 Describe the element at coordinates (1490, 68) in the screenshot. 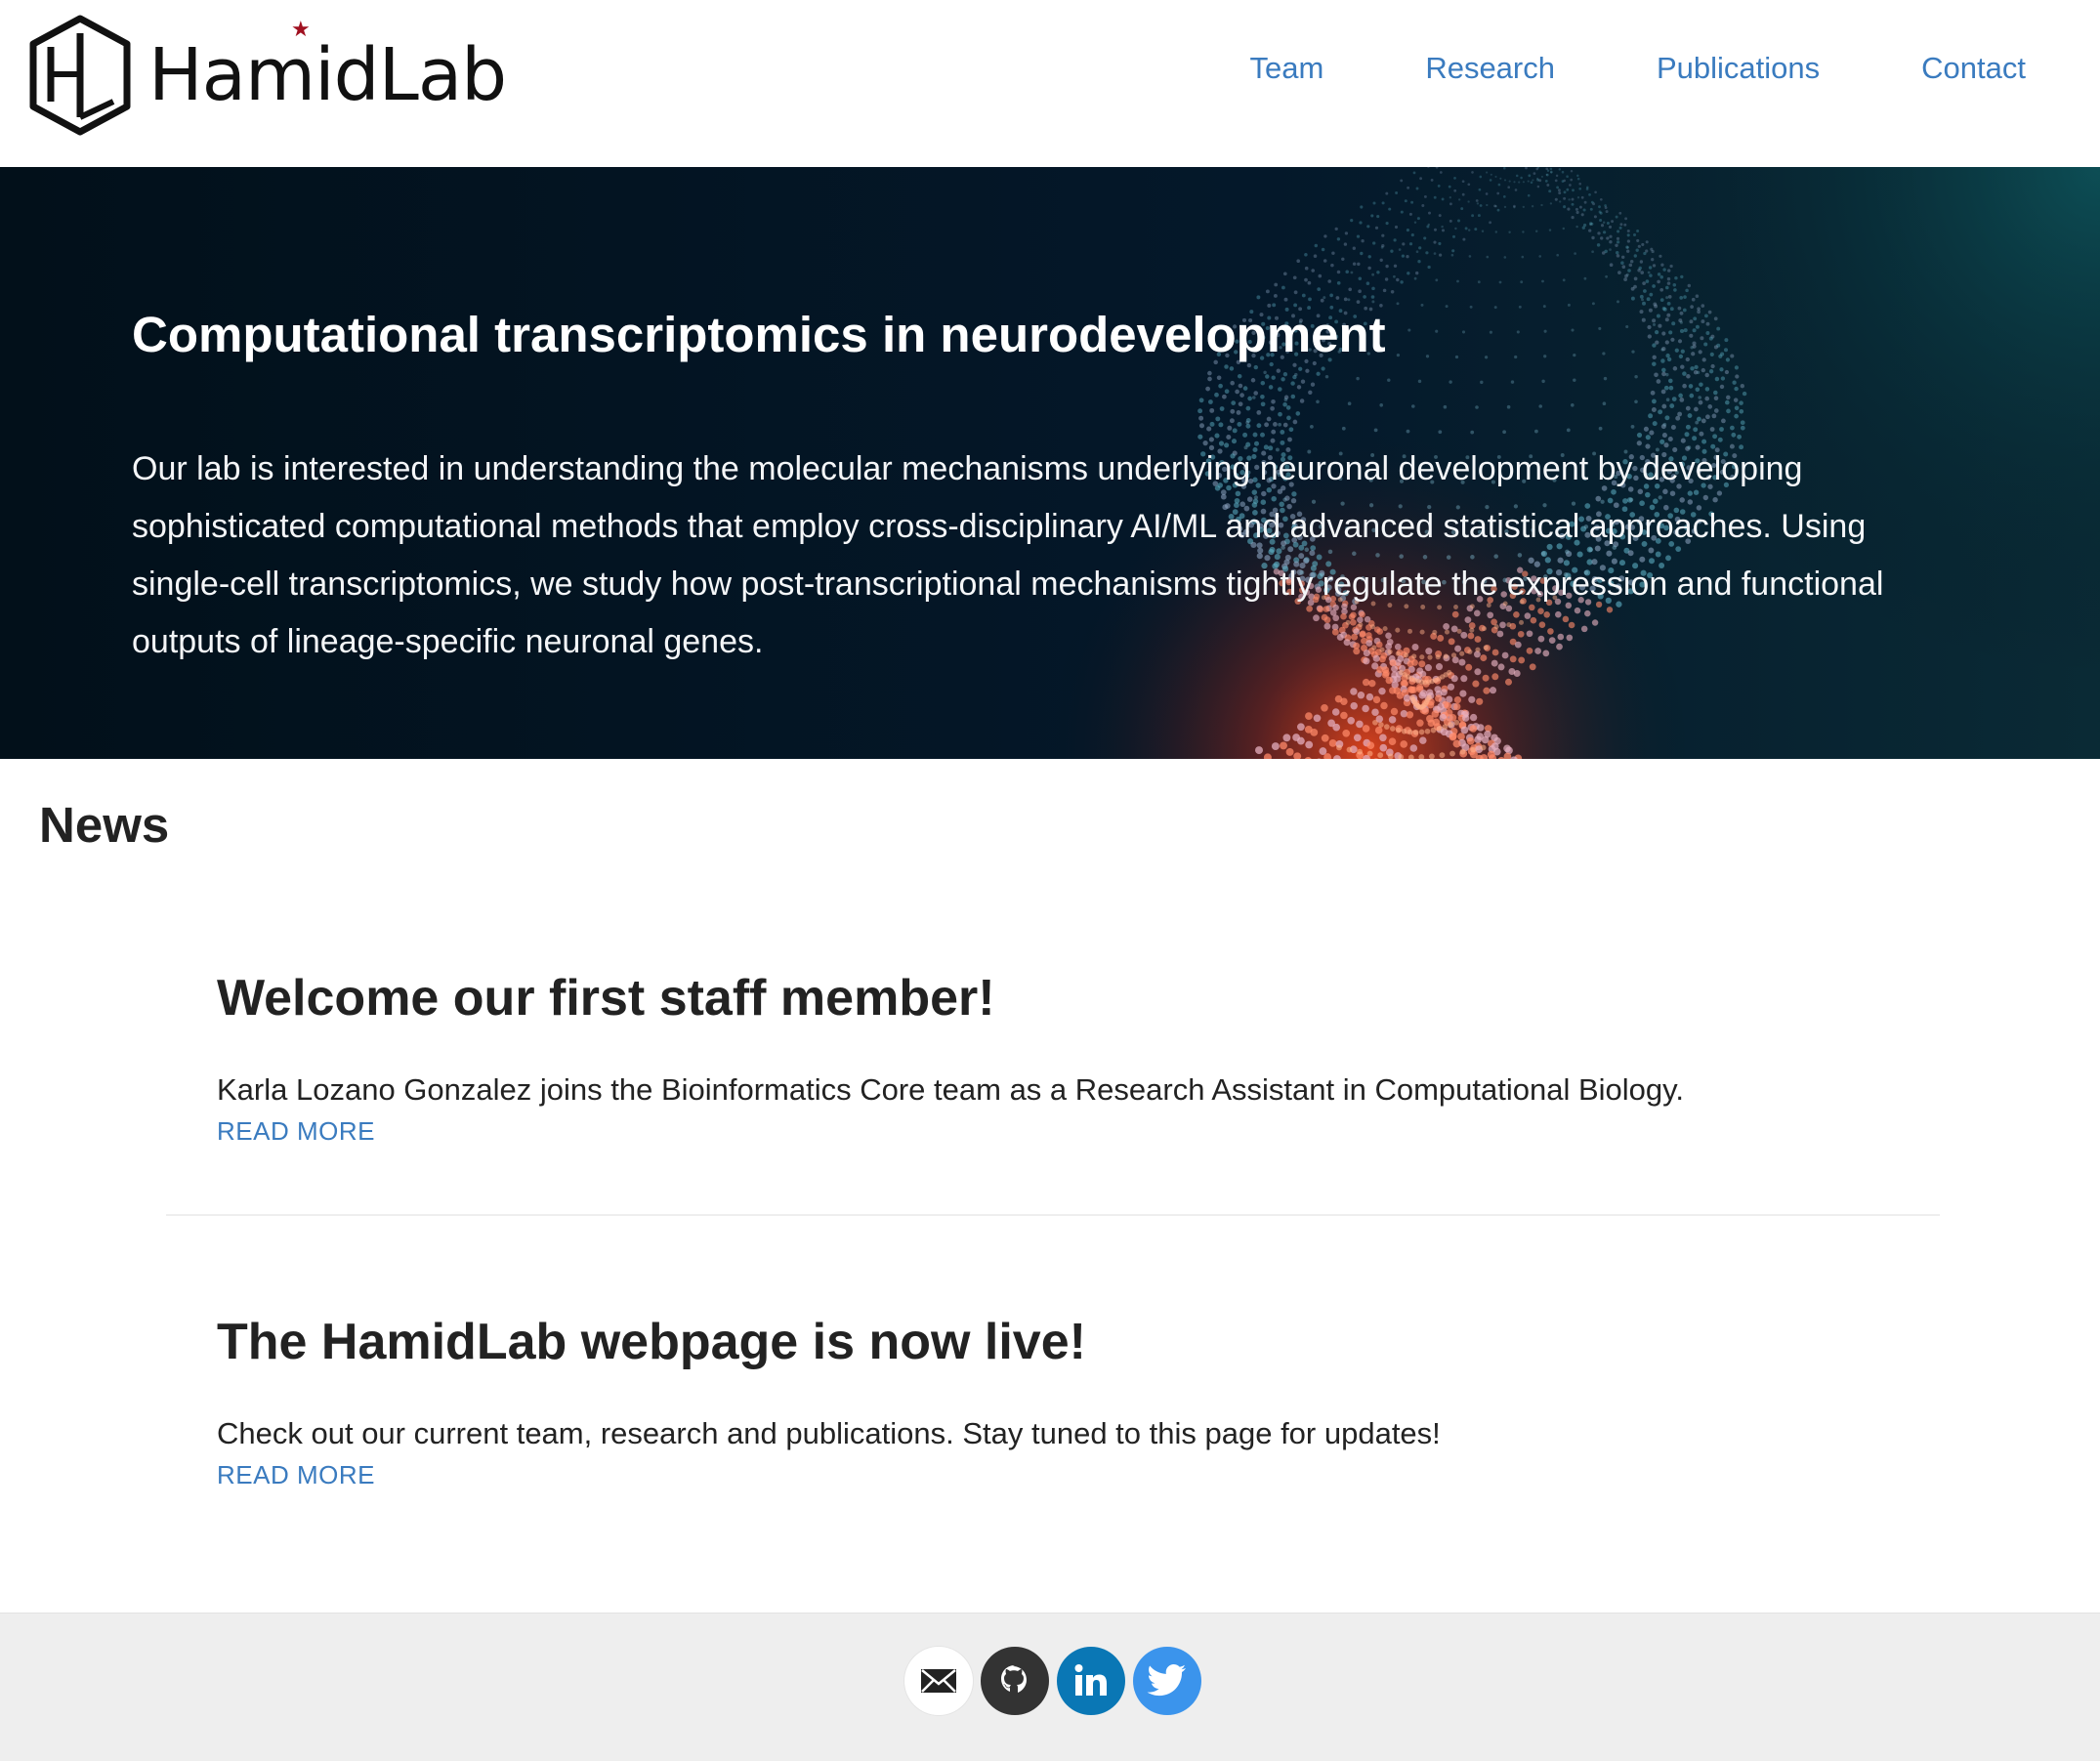

I see `nav-item-research: Research` at that location.